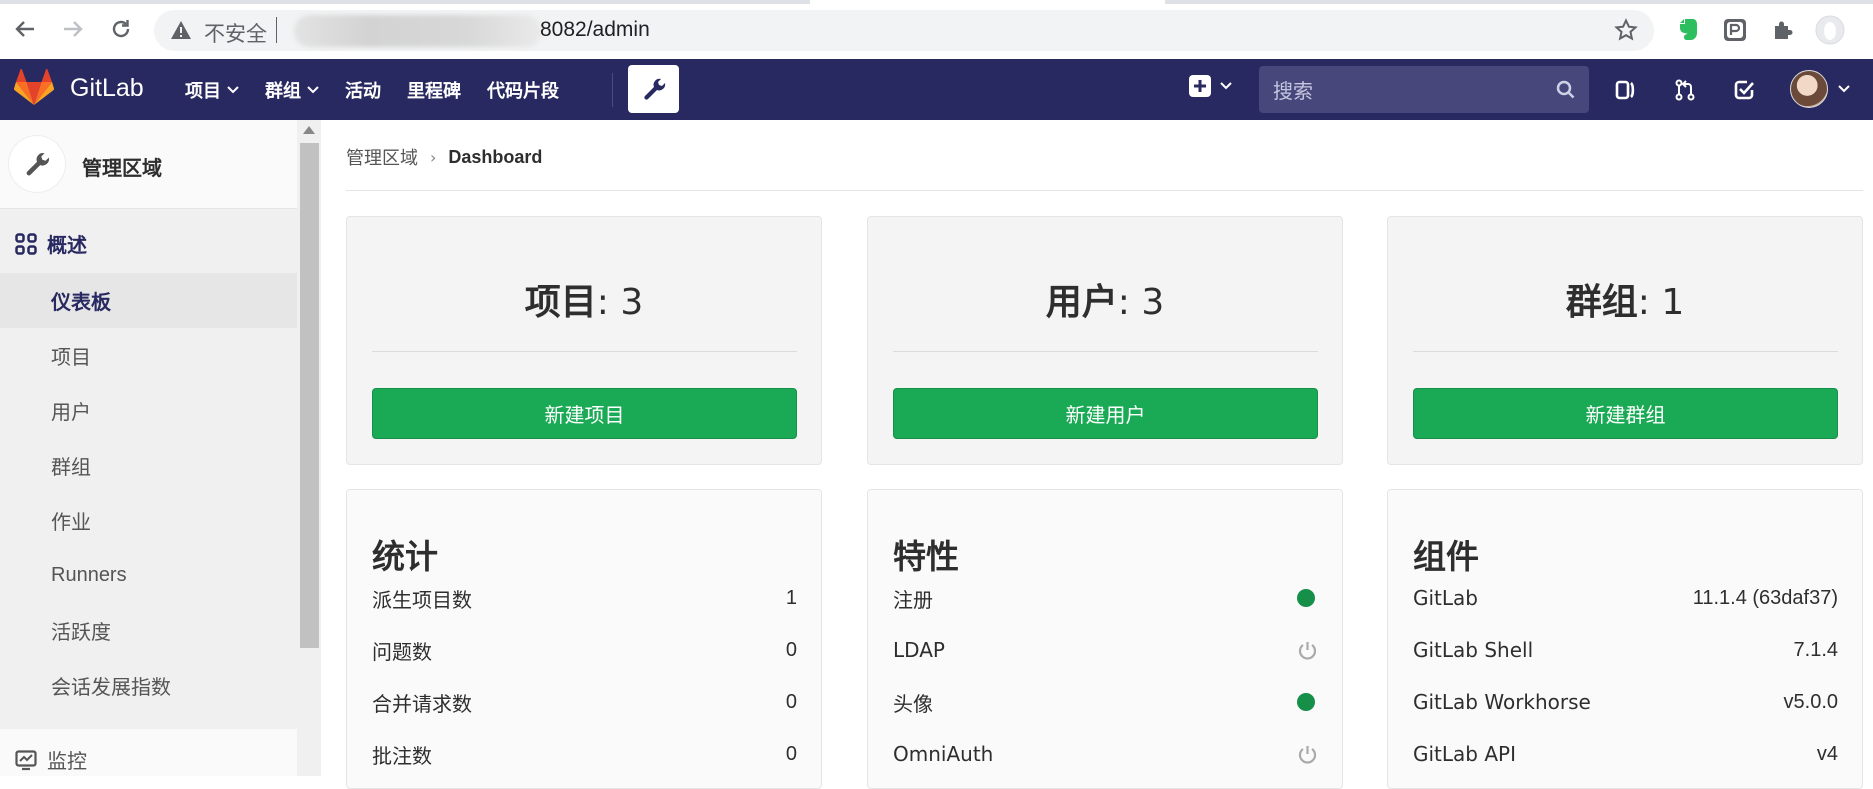 The width and height of the screenshot is (1873, 789). Describe the element at coordinates (121, 29) in the screenshot. I see `reload-button` at that location.